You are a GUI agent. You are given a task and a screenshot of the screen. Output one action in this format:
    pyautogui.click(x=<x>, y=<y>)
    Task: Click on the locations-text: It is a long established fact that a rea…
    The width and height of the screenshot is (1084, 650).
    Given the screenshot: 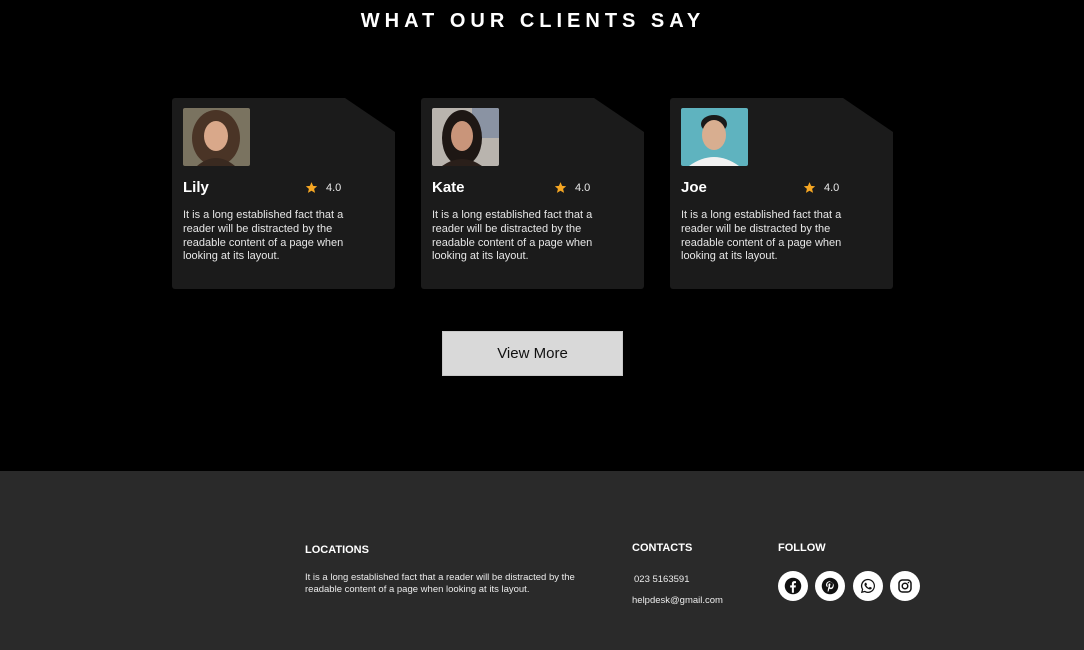 What is the action you would take?
    pyautogui.click(x=440, y=583)
    